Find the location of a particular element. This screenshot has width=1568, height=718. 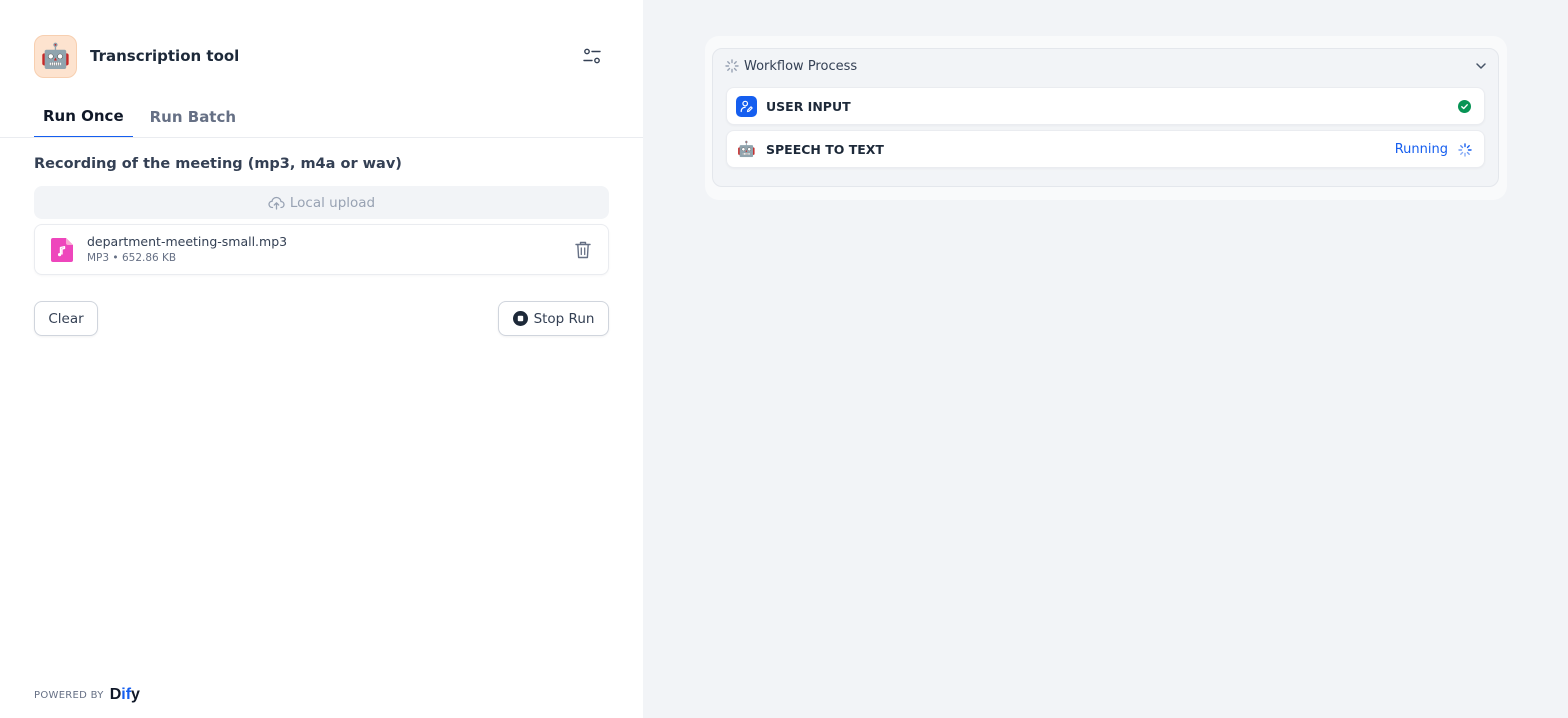

file-name: department-meeting-small.mp3 is located at coordinates (187, 241).